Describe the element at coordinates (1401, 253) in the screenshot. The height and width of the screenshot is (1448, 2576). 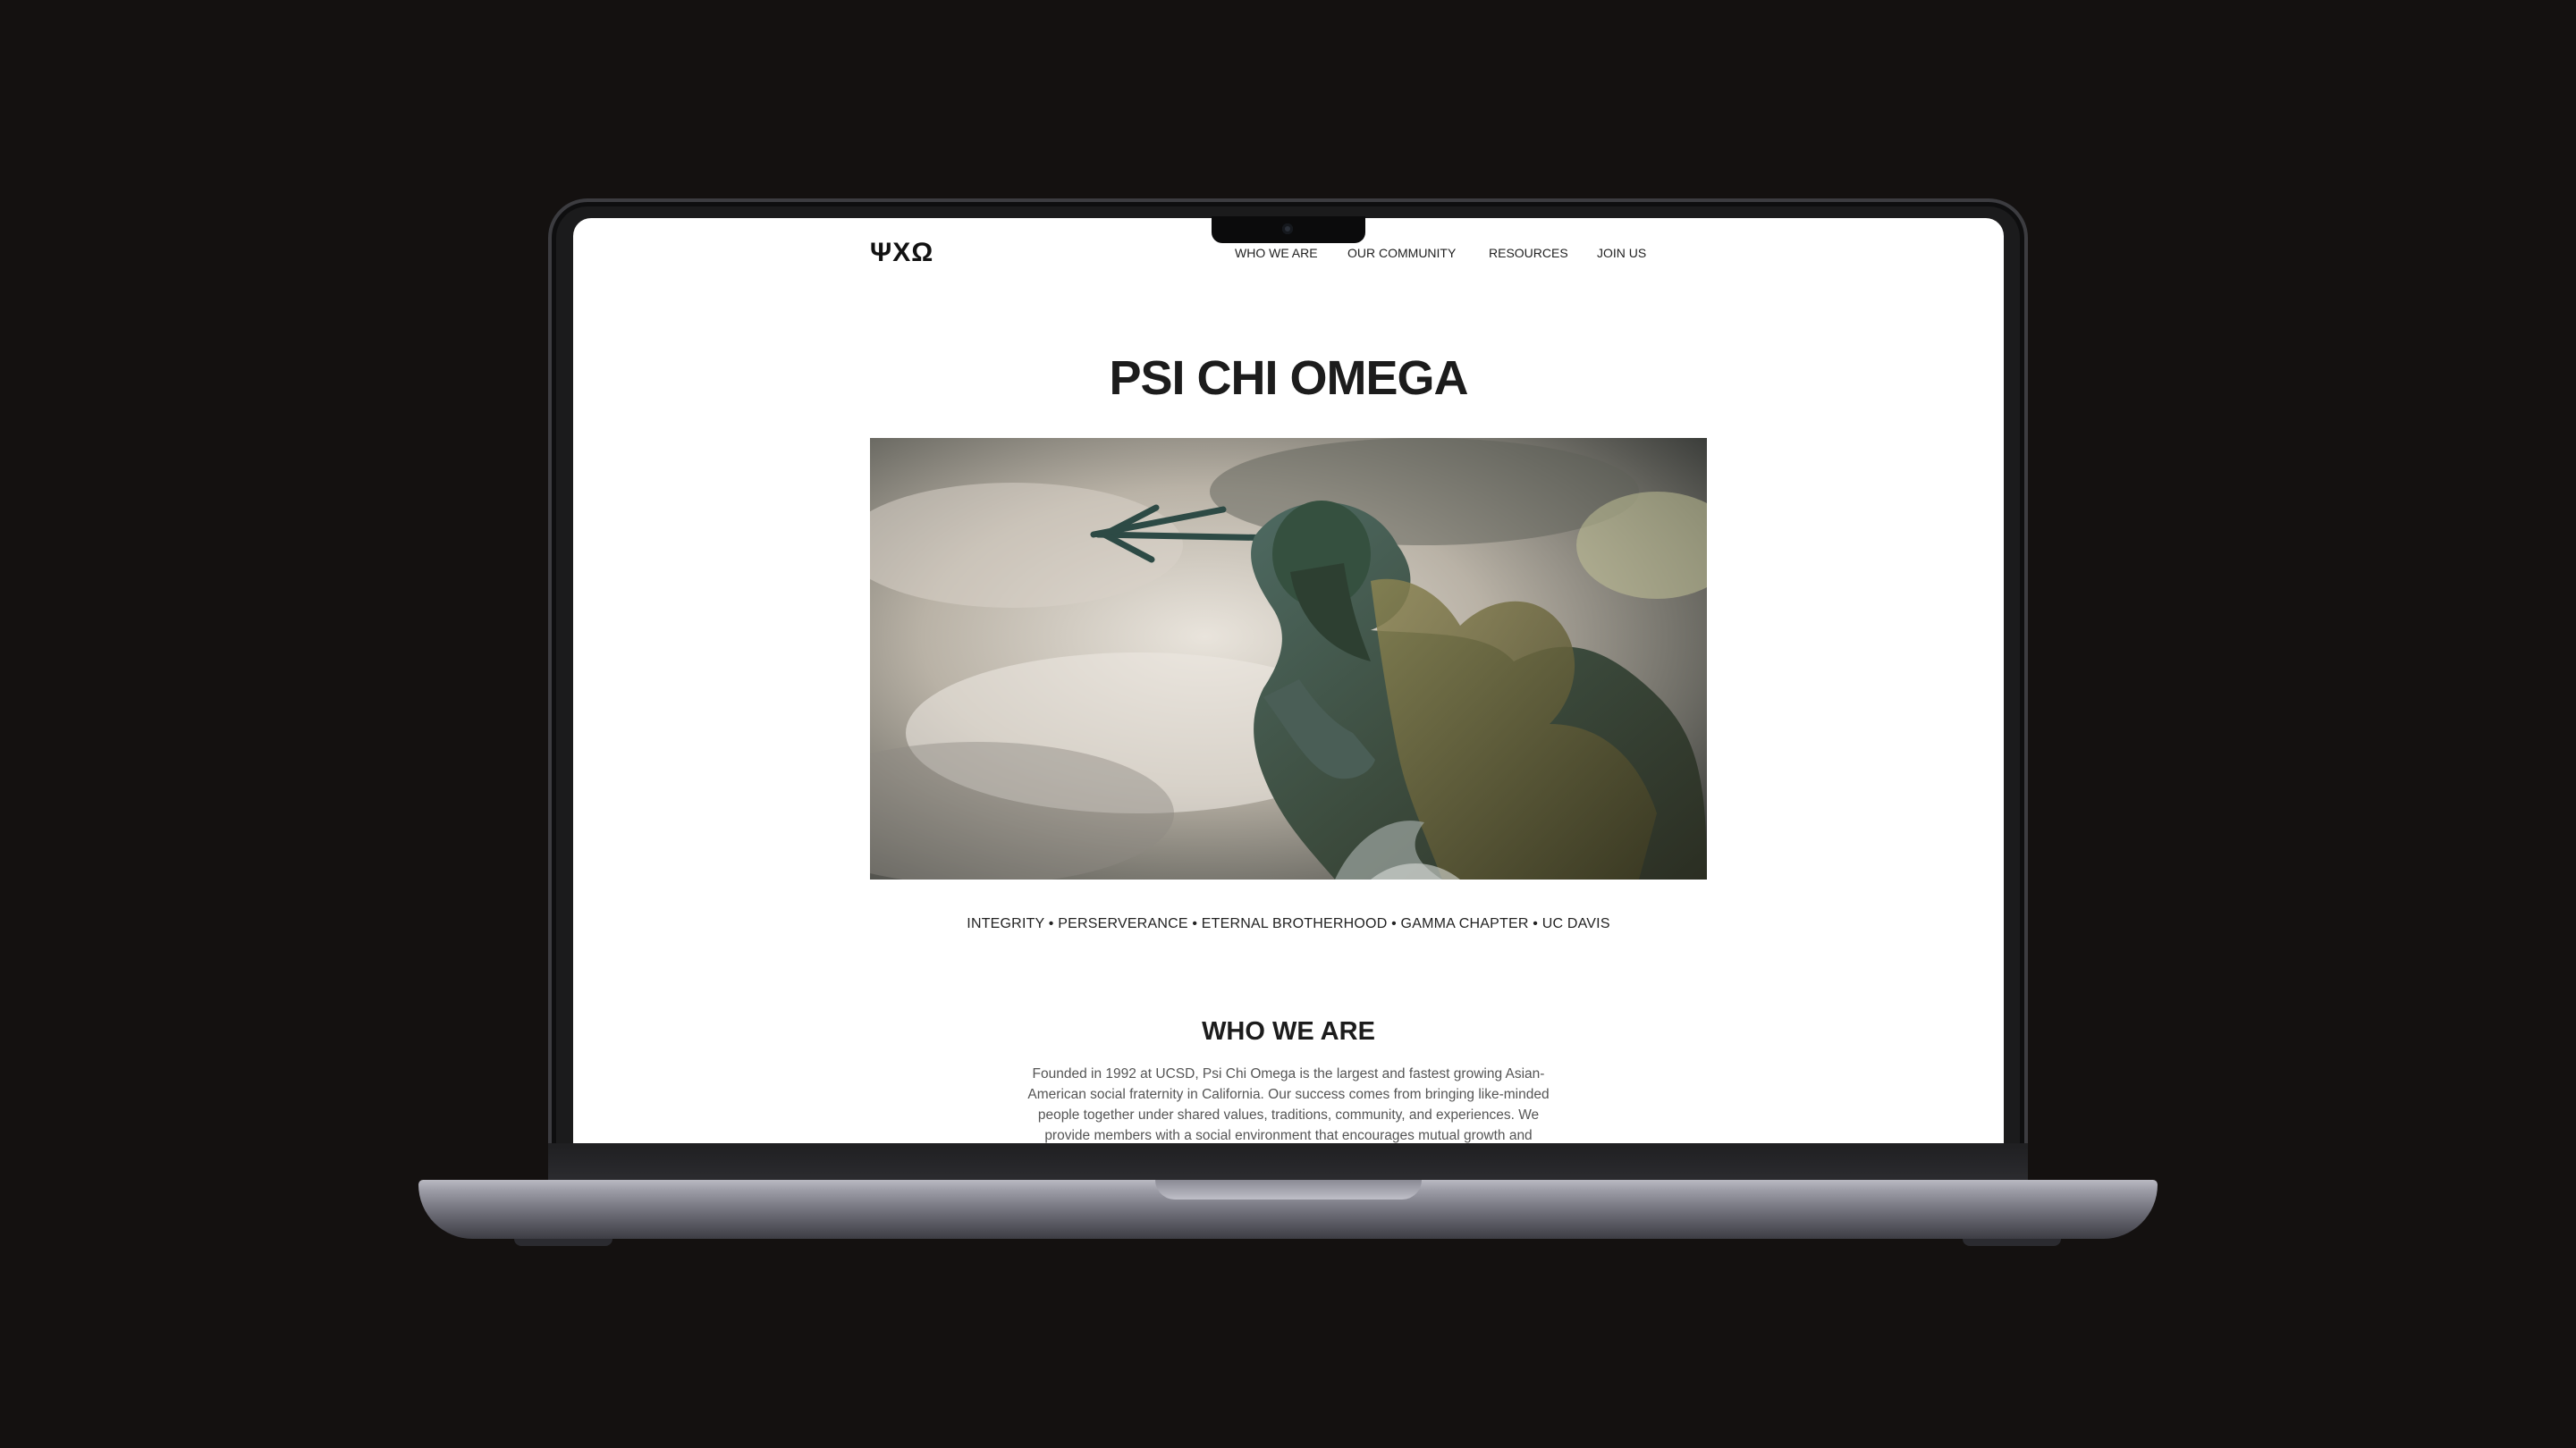
I see `nav-our-community: OUR COMMUNITY` at that location.